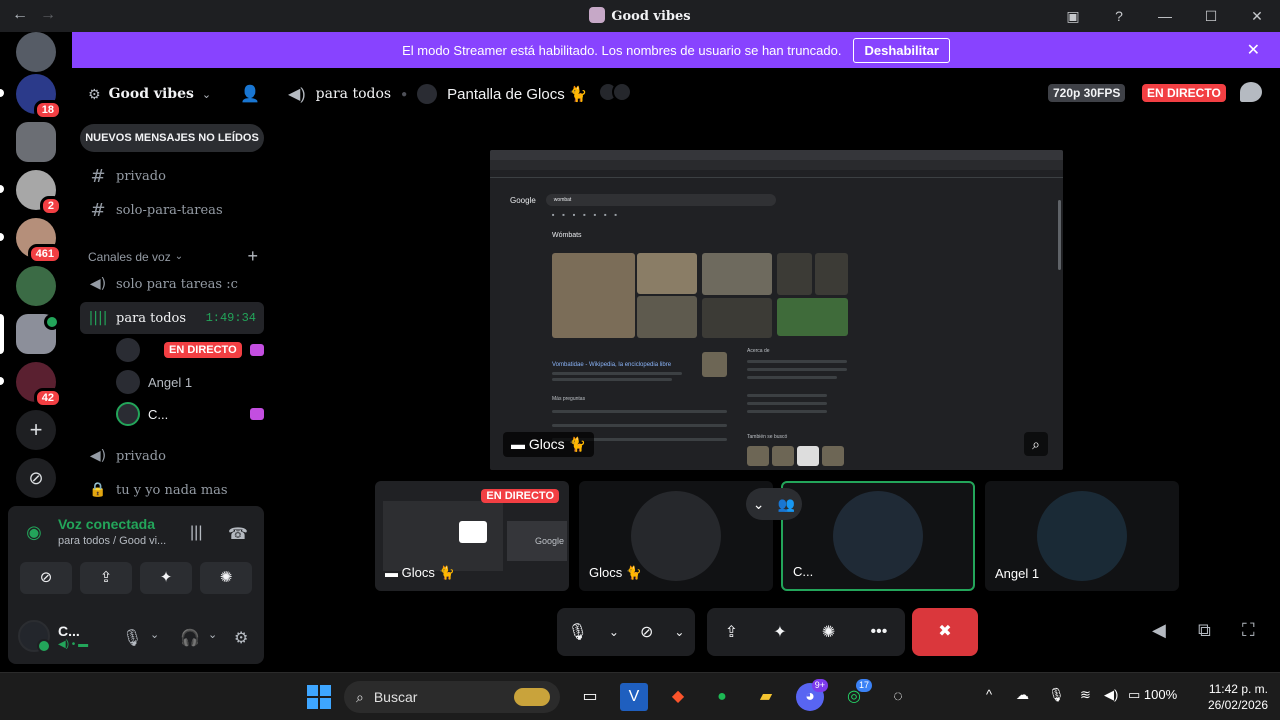 Image resolution: width=1280 pixels, height=720 pixels. Describe the element at coordinates (1073, 16) in the screenshot. I see `inbox-icon: ▣` at that location.